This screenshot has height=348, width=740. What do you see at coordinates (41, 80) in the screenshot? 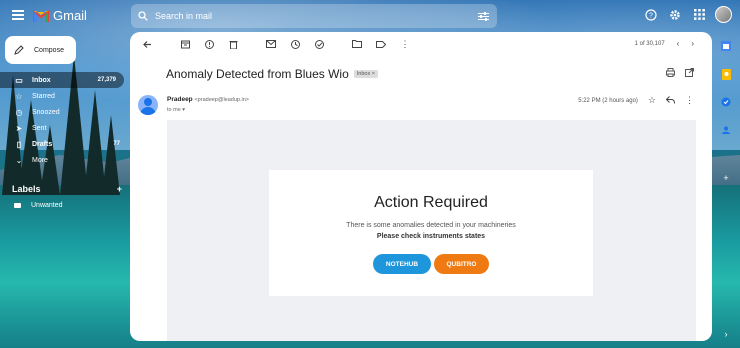
I see `sidebar-item-label: Inbox` at bounding box center [41, 80].